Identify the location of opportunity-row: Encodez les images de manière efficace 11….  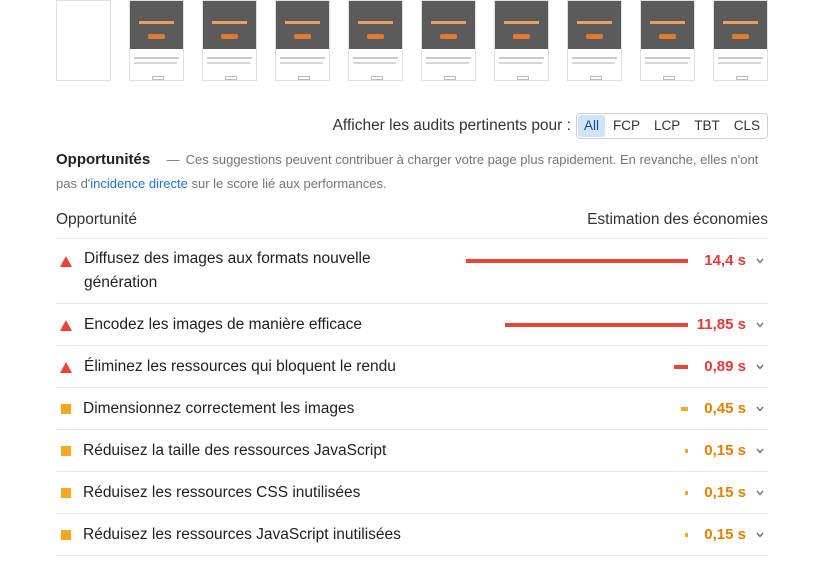
(412, 325).